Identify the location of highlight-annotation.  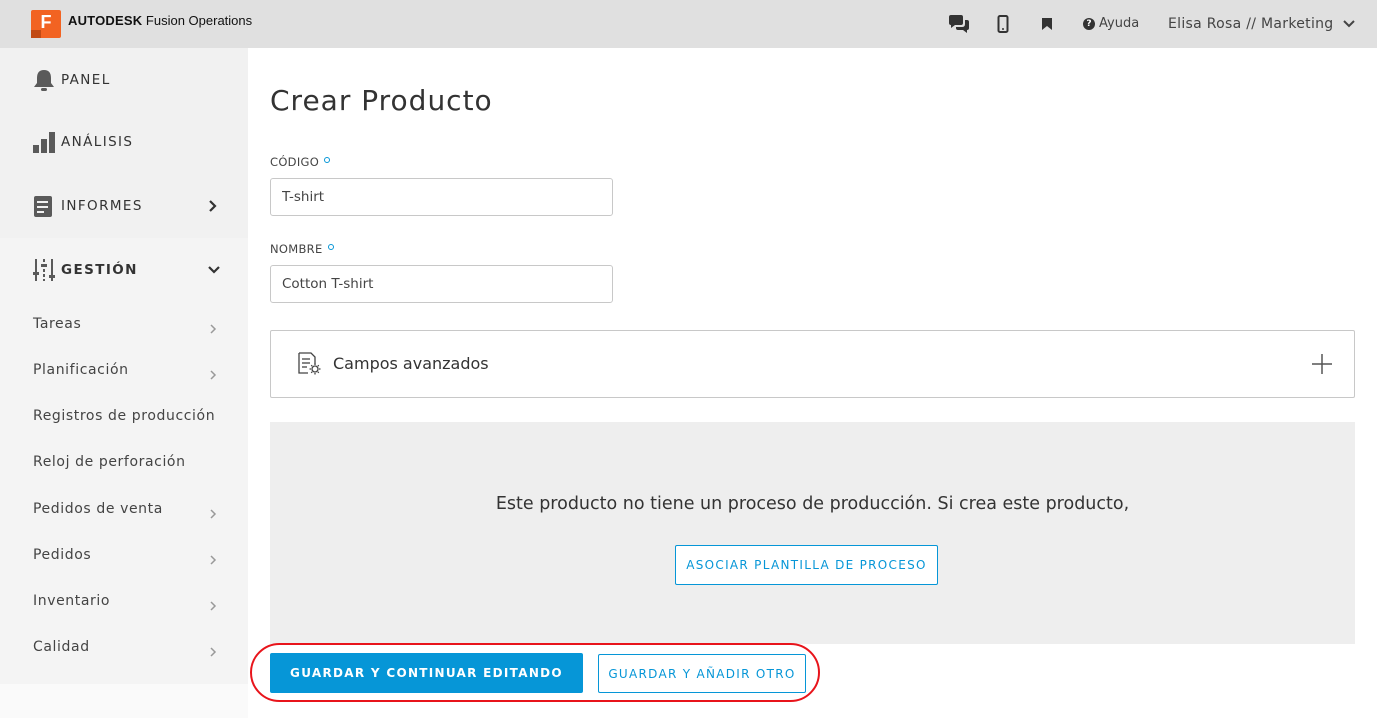
(535, 672).